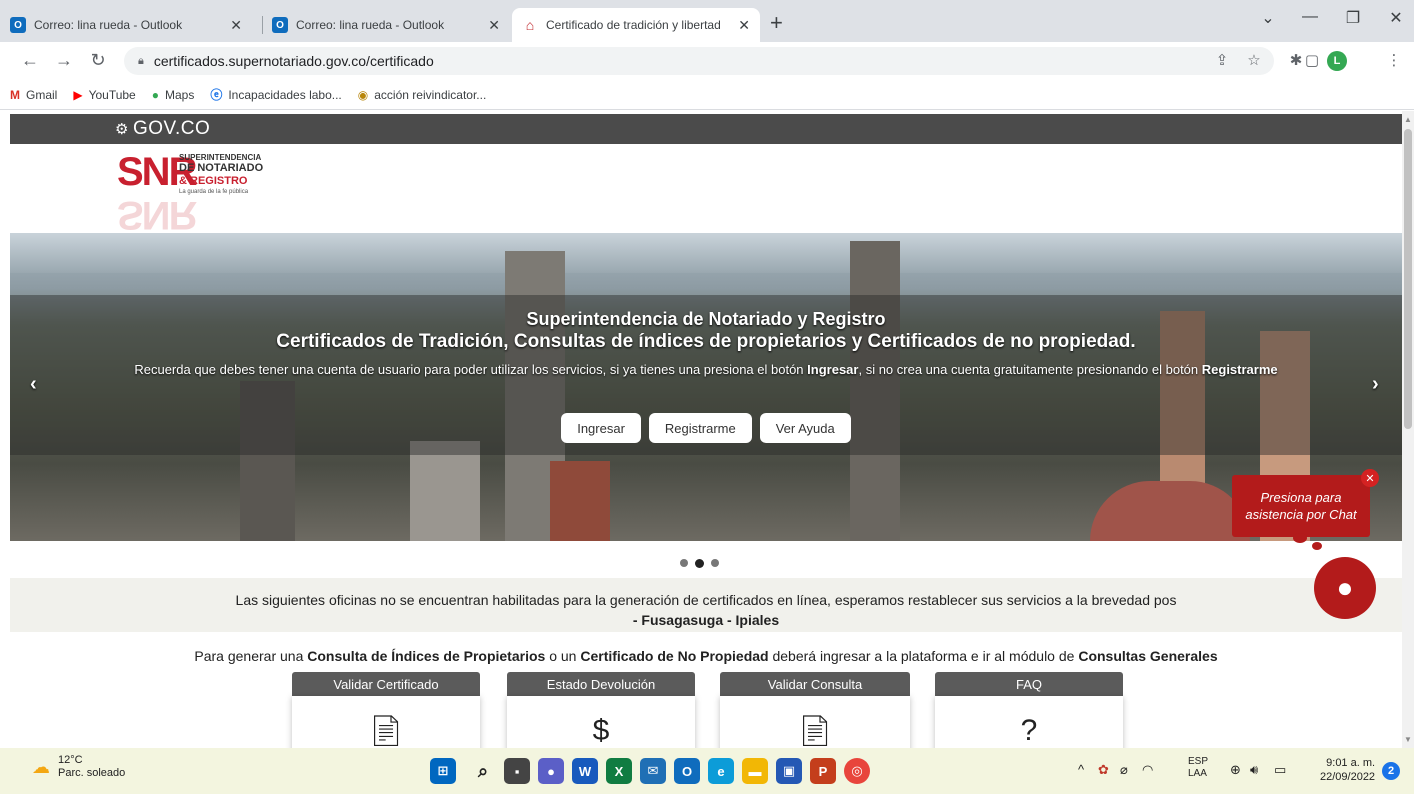 The width and height of the screenshot is (1414, 794). What do you see at coordinates (1394, 60) in the screenshot?
I see `menu-kebab-icon: ⋮` at bounding box center [1394, 60].